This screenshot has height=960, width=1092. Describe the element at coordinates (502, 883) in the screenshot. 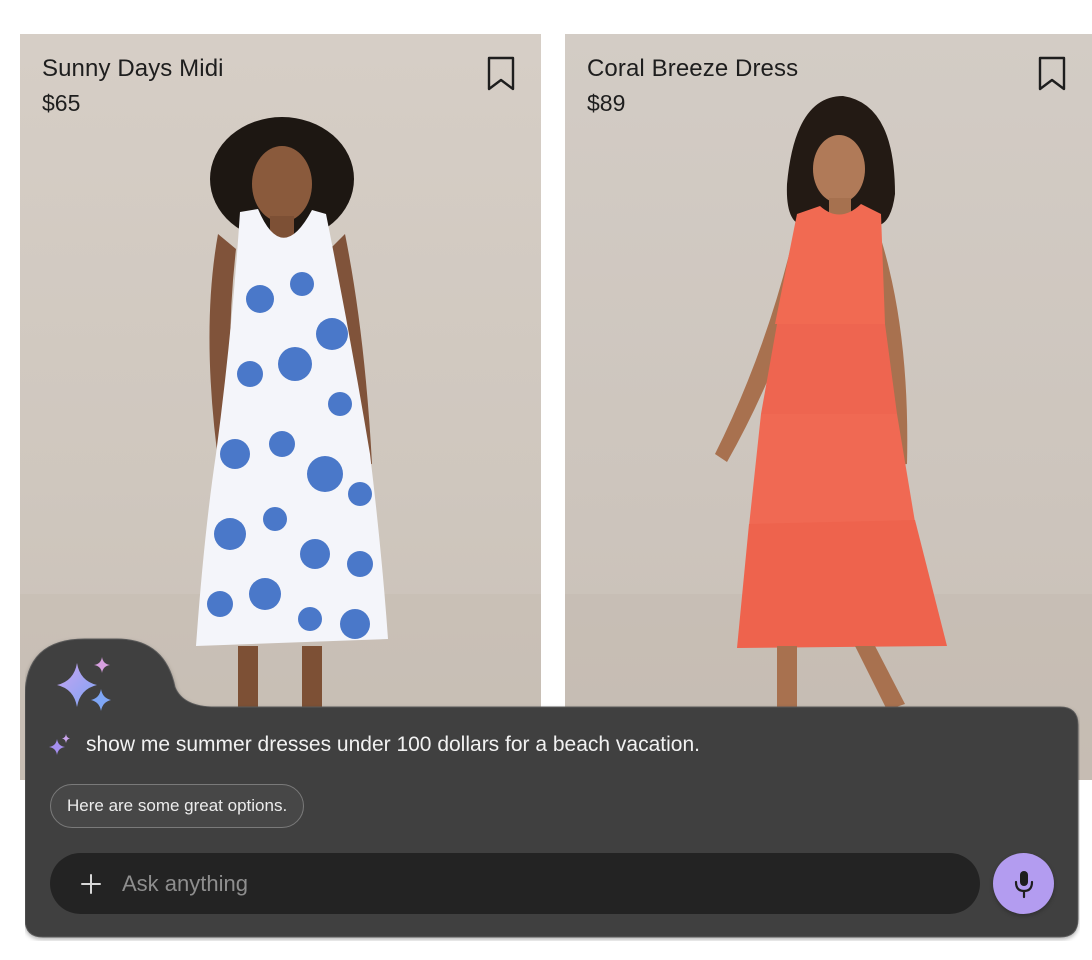

I see `ask-input` at that location.